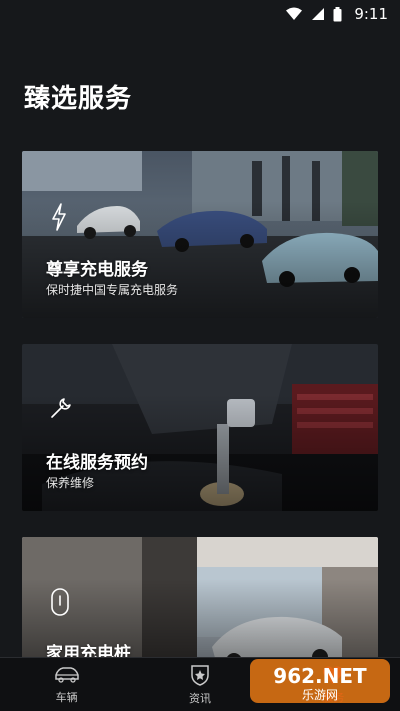 The image size is (400, 711). I want to click on car-icon, so click(66, 674).